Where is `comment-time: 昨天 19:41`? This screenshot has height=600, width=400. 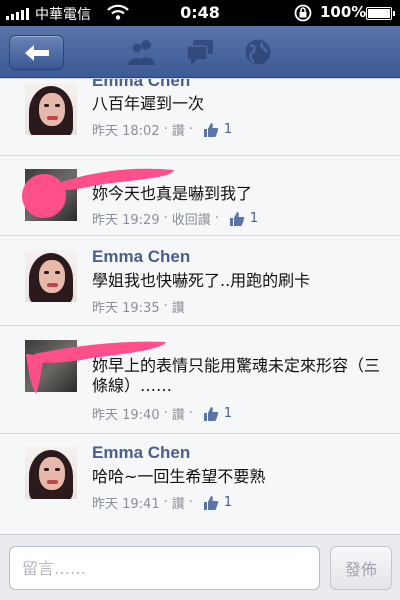
comment-time: 昨天 19:41 is located at coordinates (126, 504).